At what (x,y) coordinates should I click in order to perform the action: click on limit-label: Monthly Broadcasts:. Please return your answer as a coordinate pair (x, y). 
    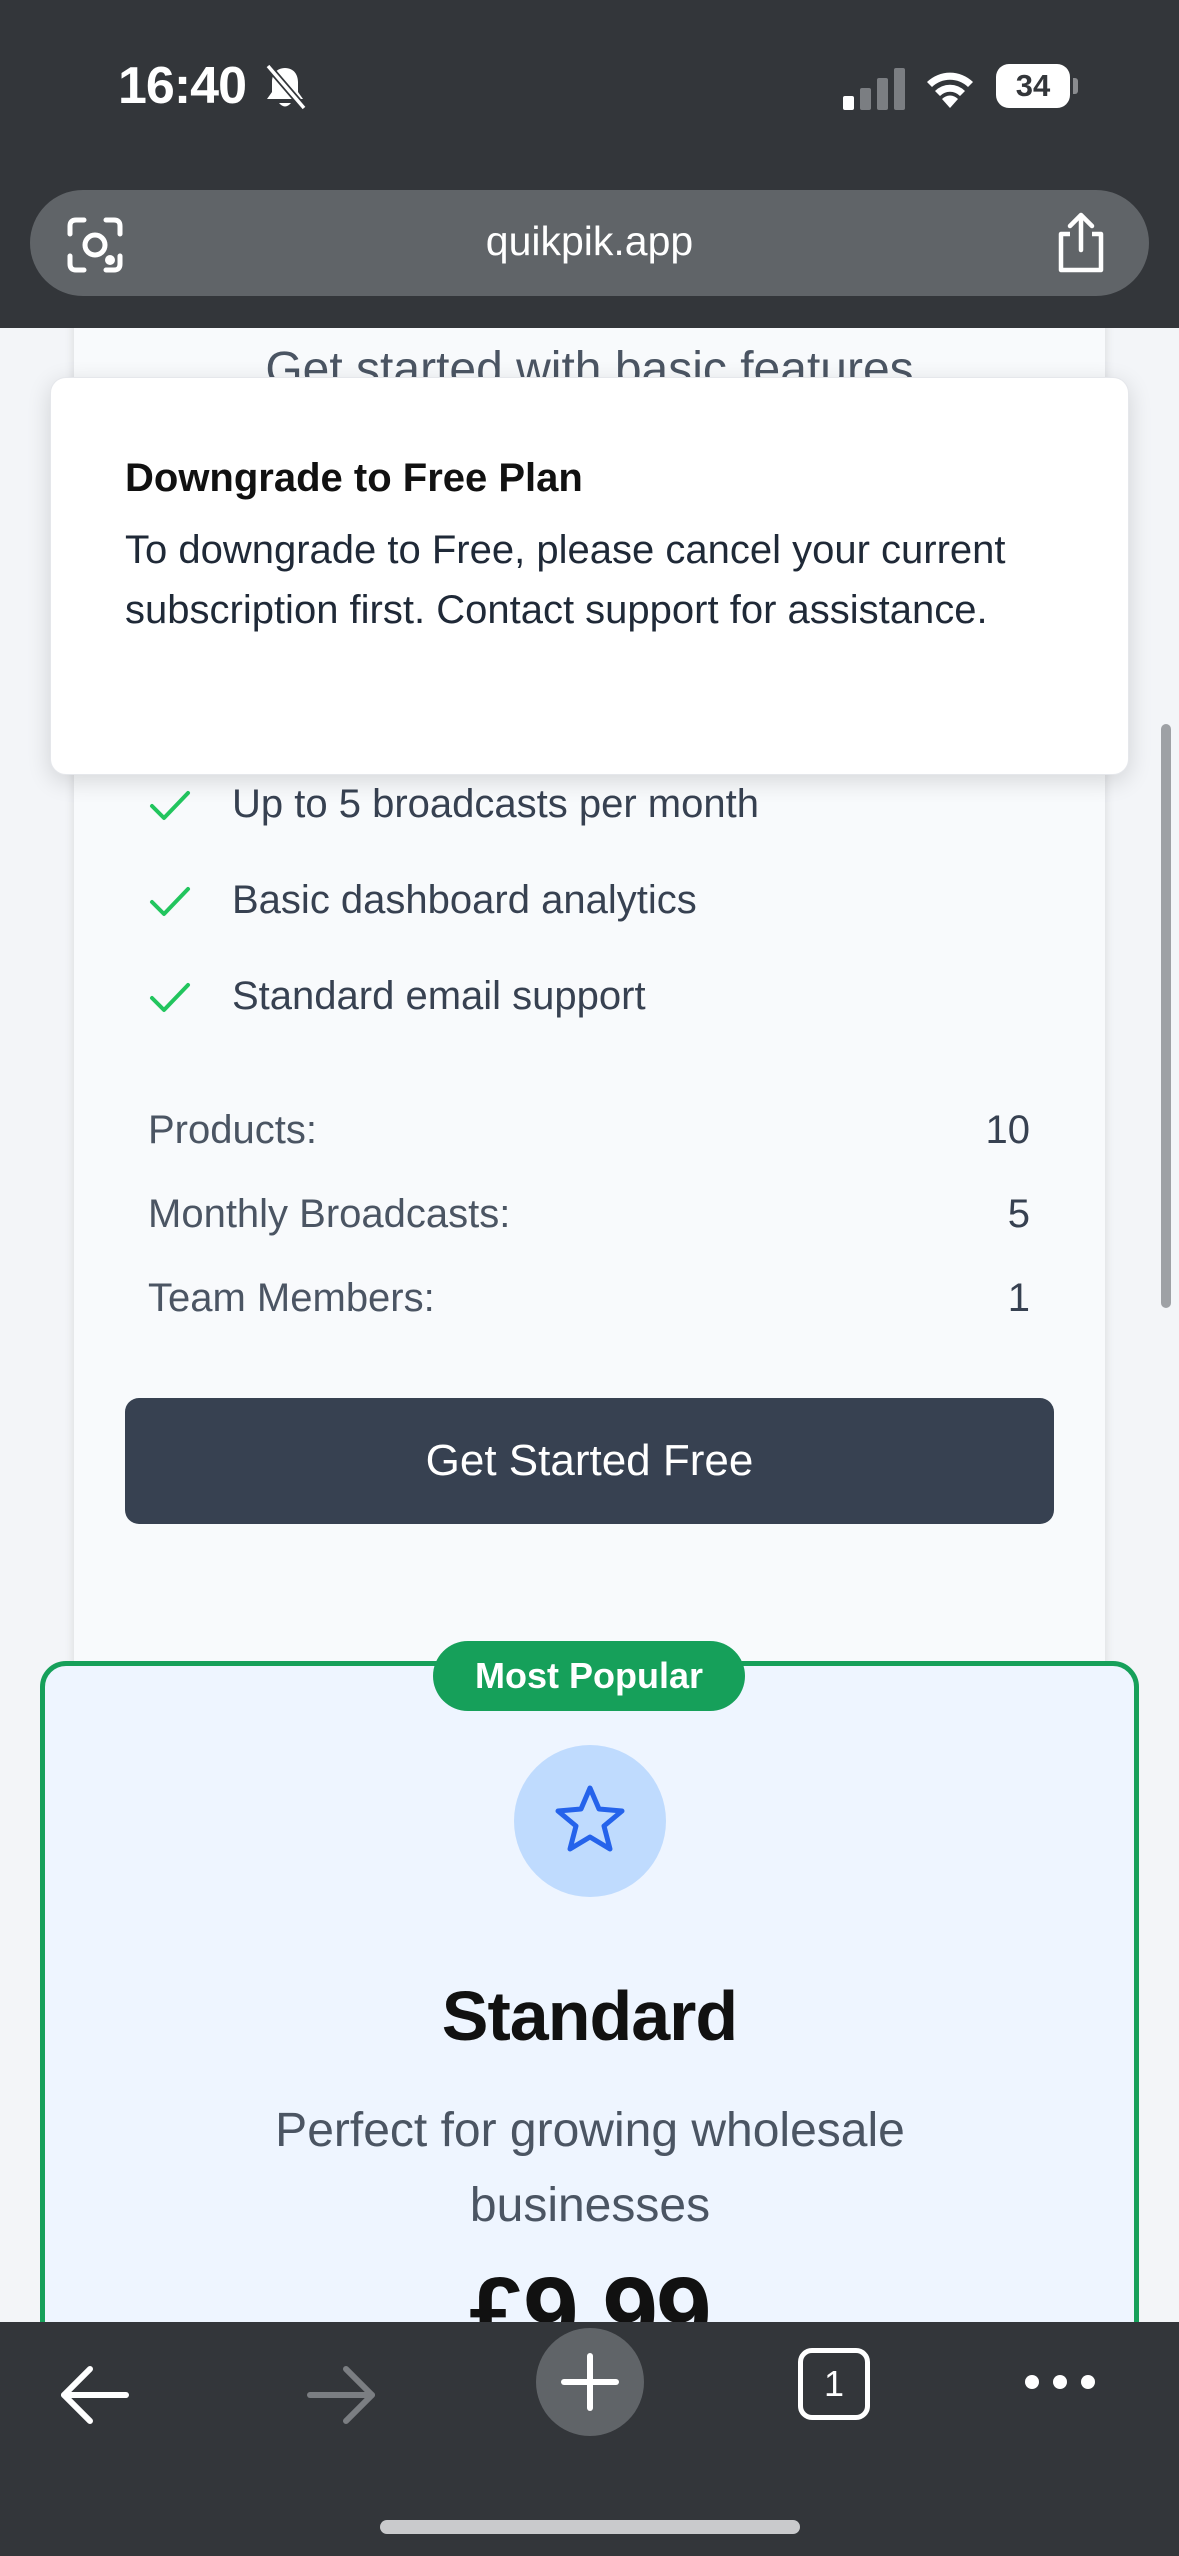
    Looking at the image, I should click on (329, 1214).